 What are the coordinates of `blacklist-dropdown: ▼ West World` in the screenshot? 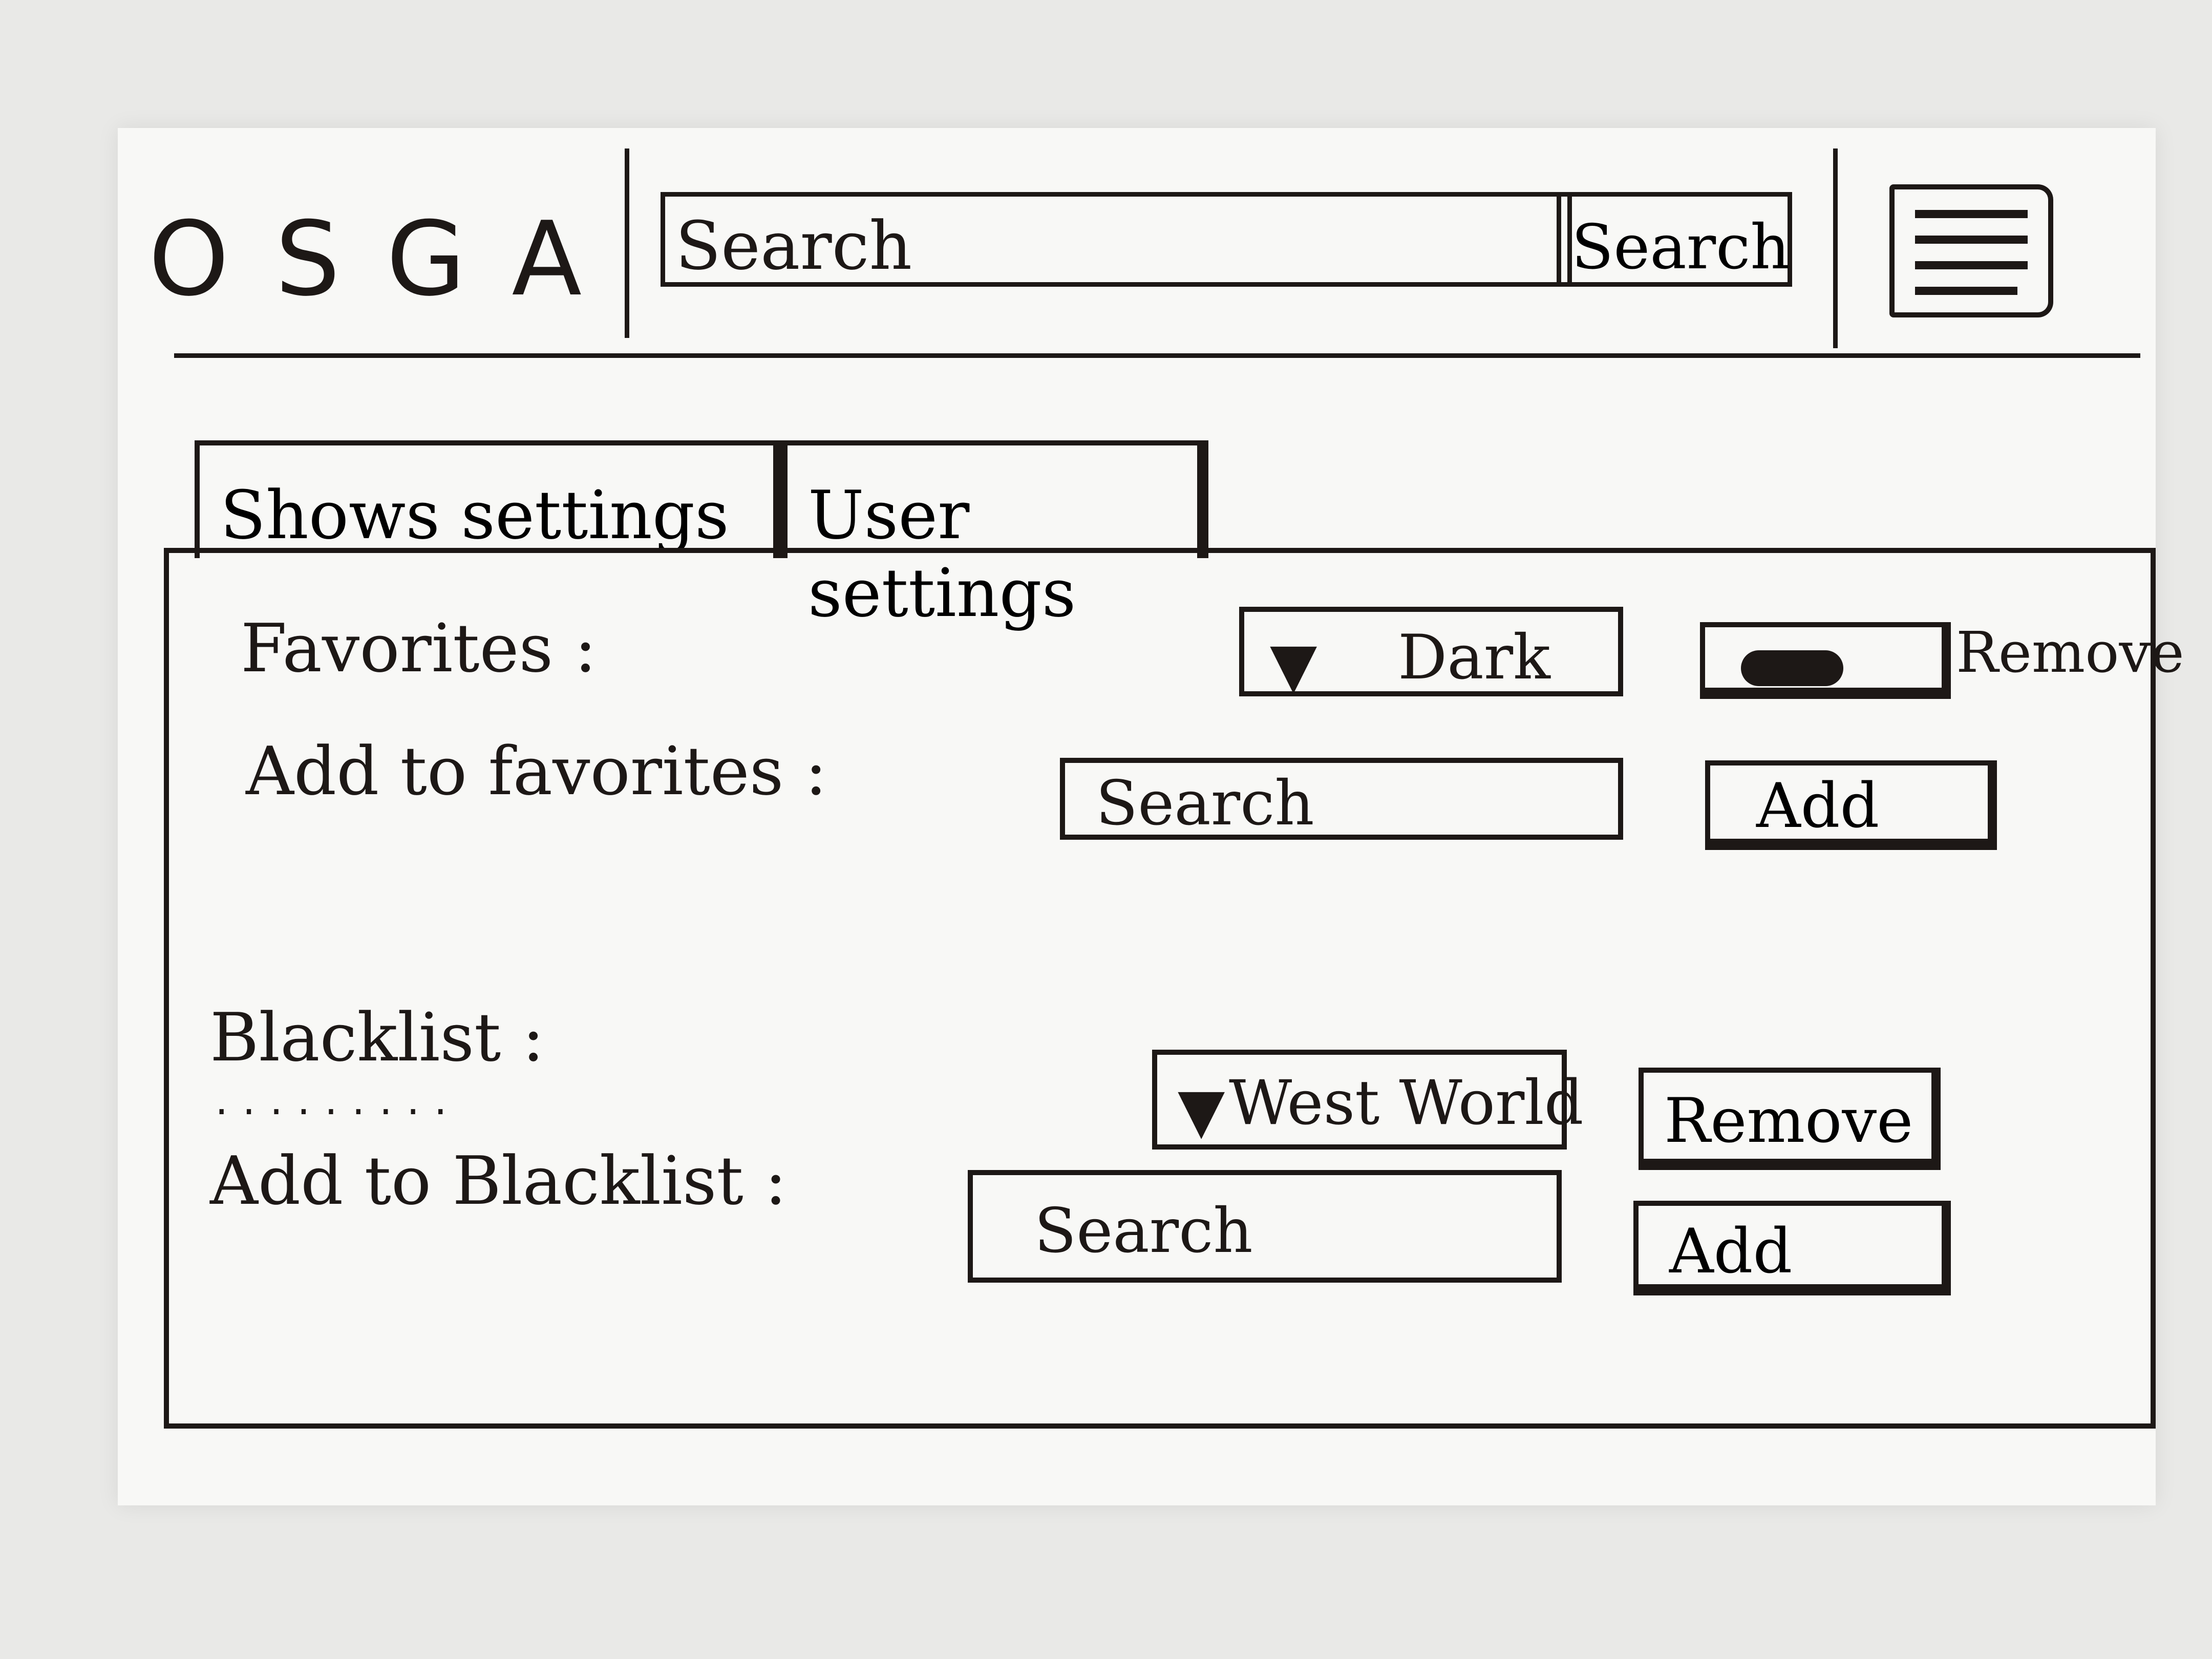 It's located at (1368, 1100).